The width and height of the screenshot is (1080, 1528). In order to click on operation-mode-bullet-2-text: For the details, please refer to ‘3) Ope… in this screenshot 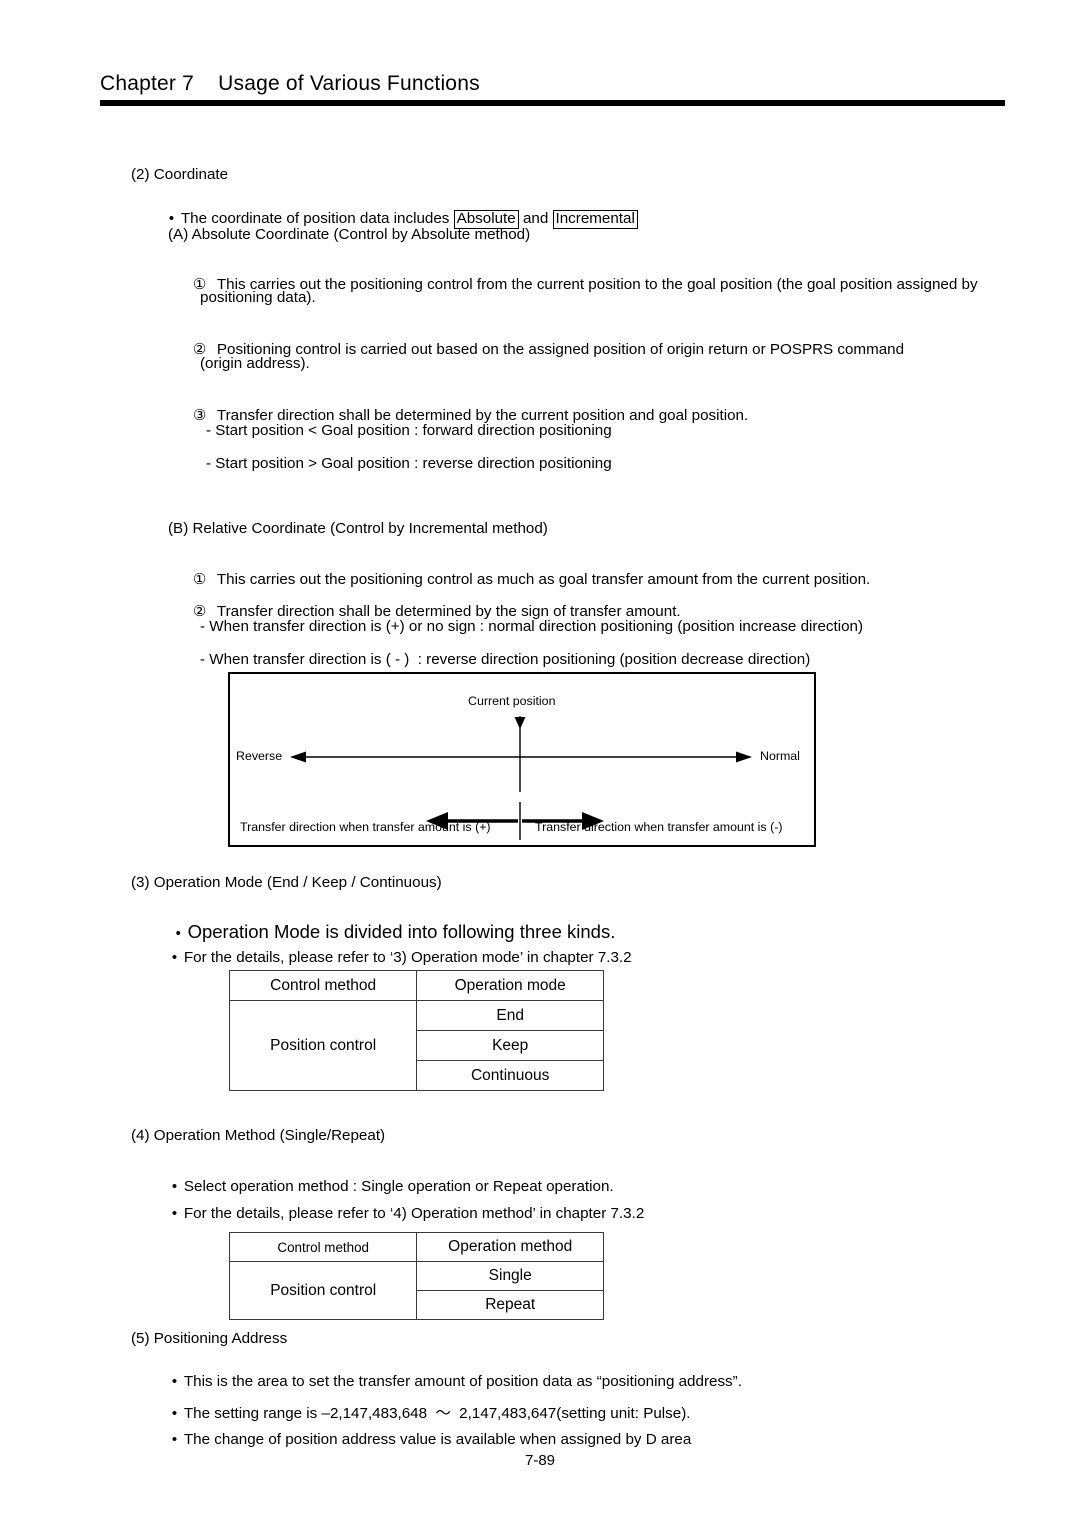, I will do `click(407, 957)`.